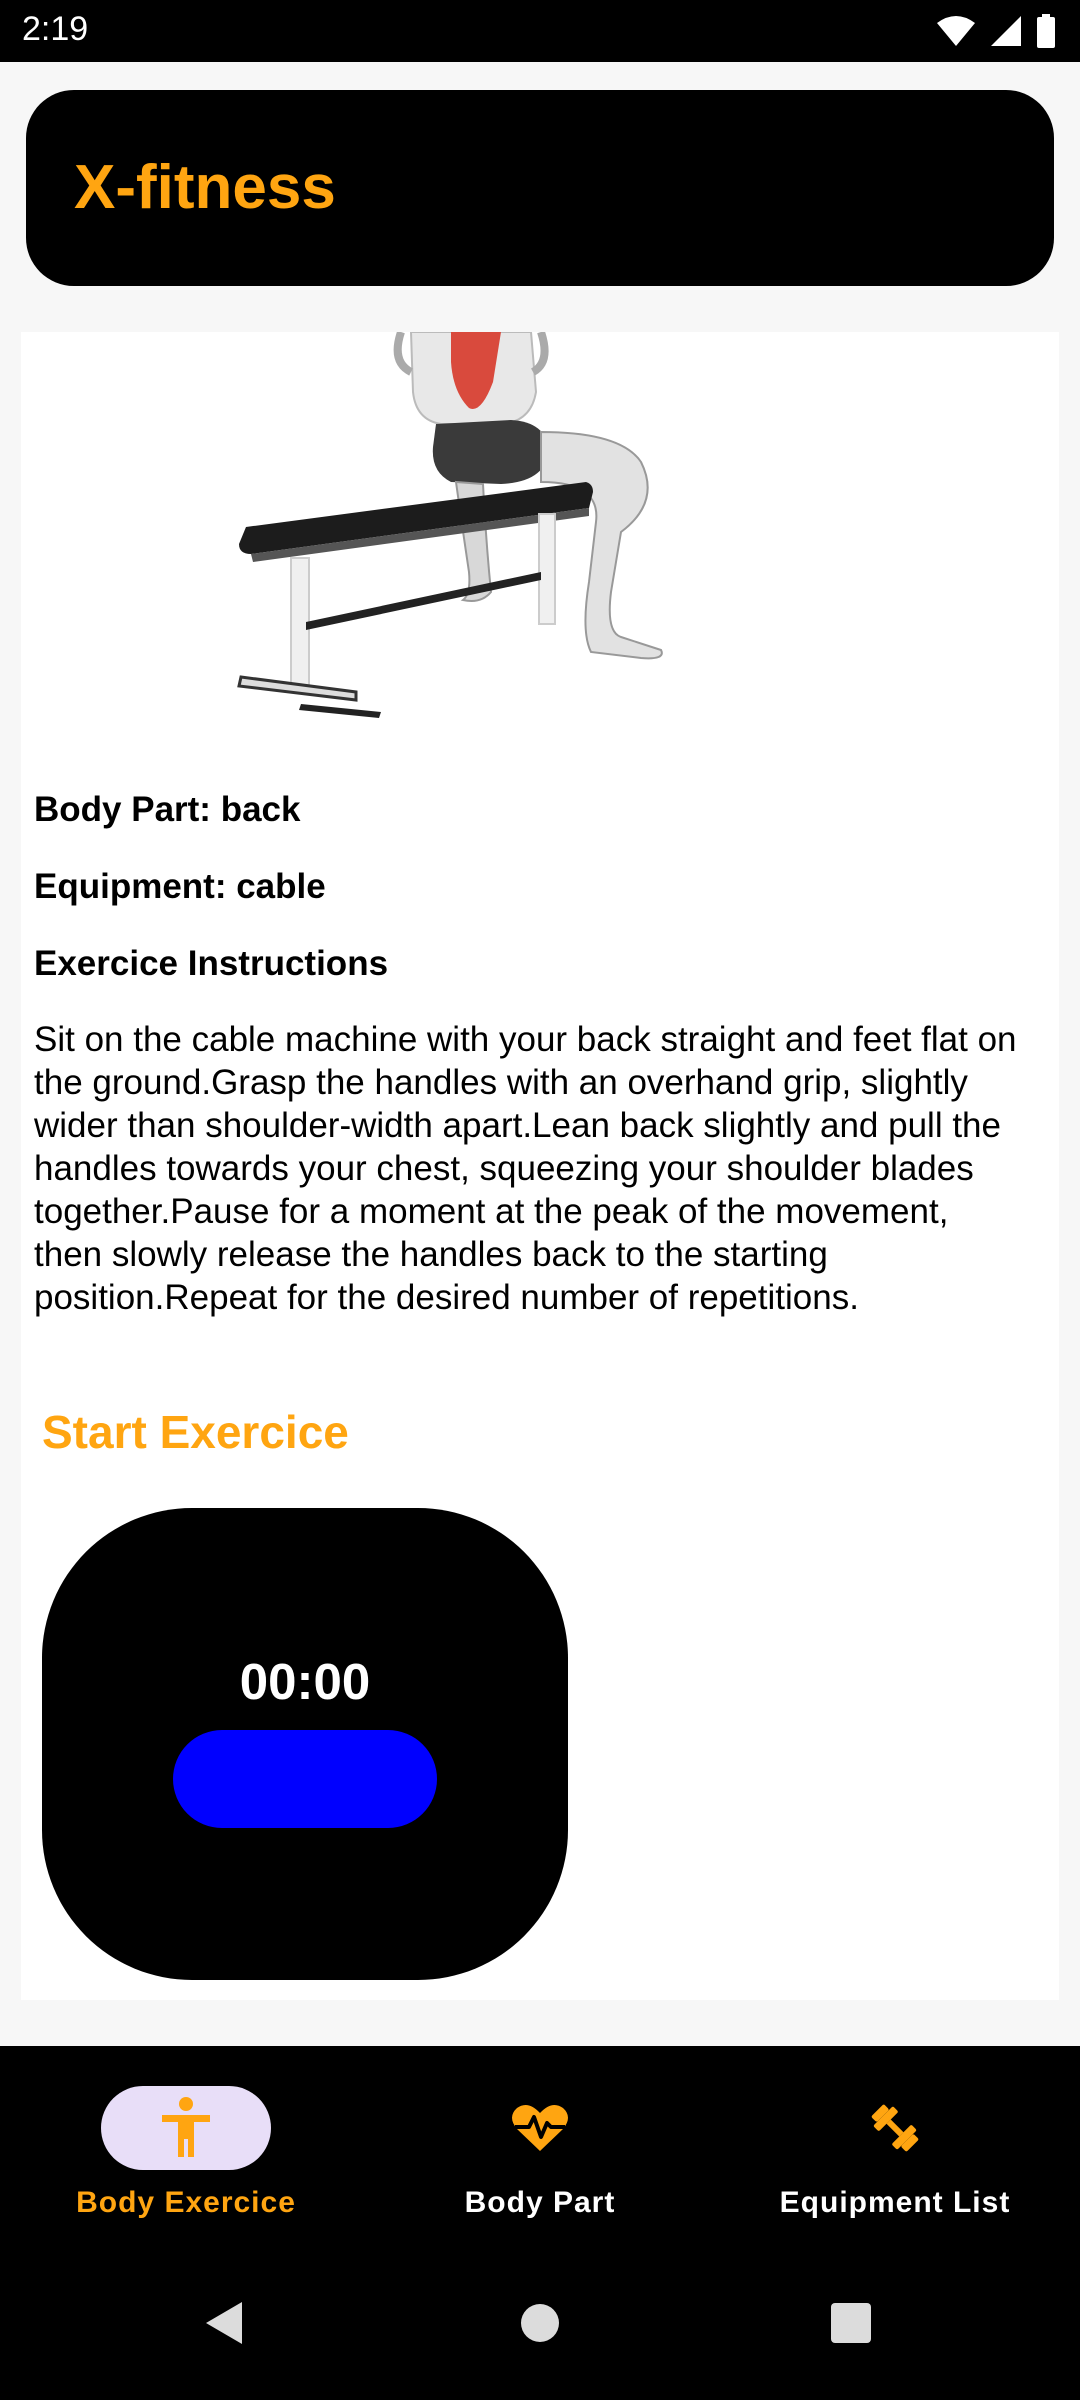 The image size is (1080, 2400). What do you see at coordinates (956, 31) in the screenshot?
I see `wifi-icon` at bounding box center [956, 31].